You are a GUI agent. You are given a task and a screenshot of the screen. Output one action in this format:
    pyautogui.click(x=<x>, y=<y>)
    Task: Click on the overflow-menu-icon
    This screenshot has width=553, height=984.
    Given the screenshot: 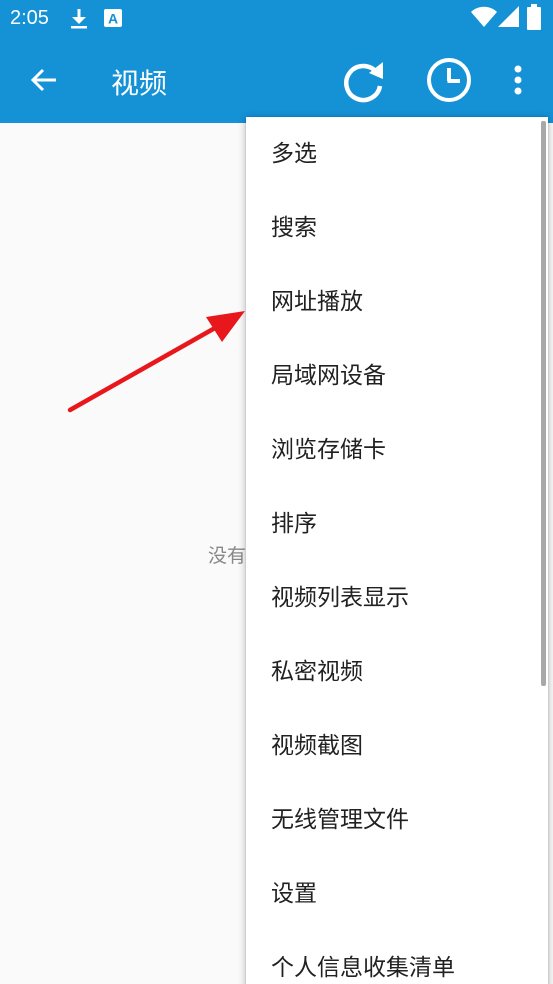 What is the action you would take?
    pyautogui.click(x=518, y=81)
    